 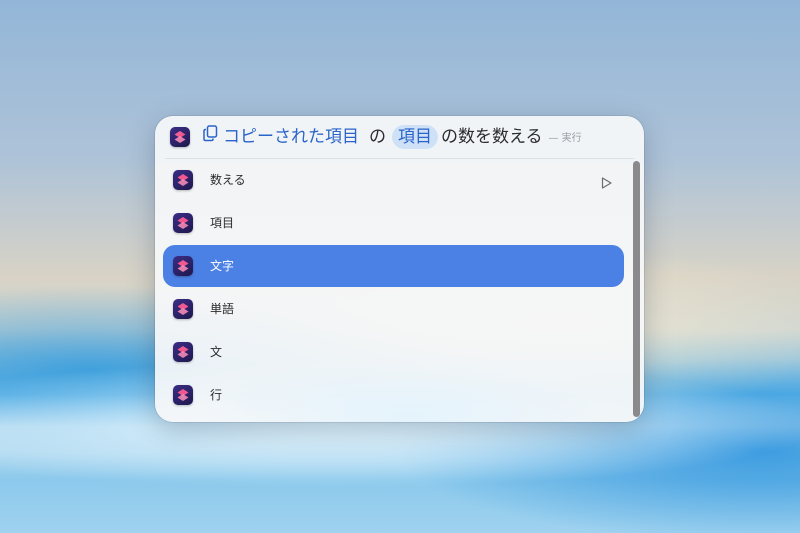 I want to click on query-bar: コピーされた項目 の 項目 の数を数える — 実行, so click(x=399, y=137).